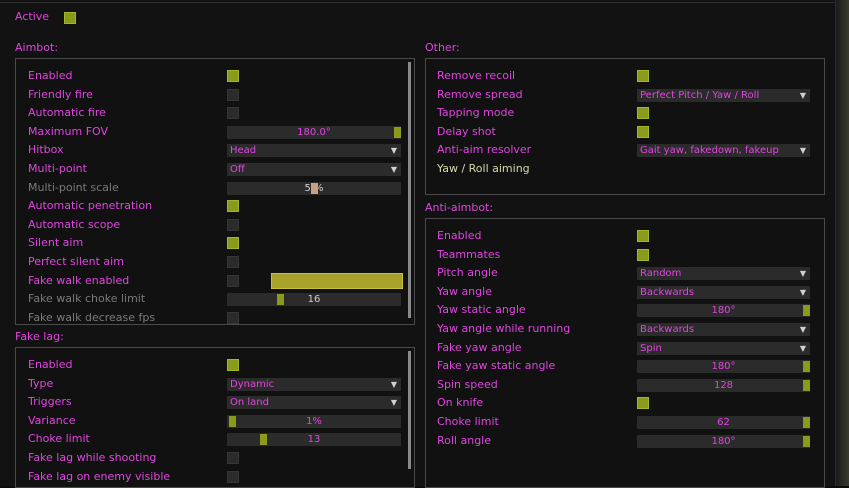  Describe the element at coordinates (723, 441) in the screenshot. I see `antiaim-roll-angle-slider: 180°` at that location.